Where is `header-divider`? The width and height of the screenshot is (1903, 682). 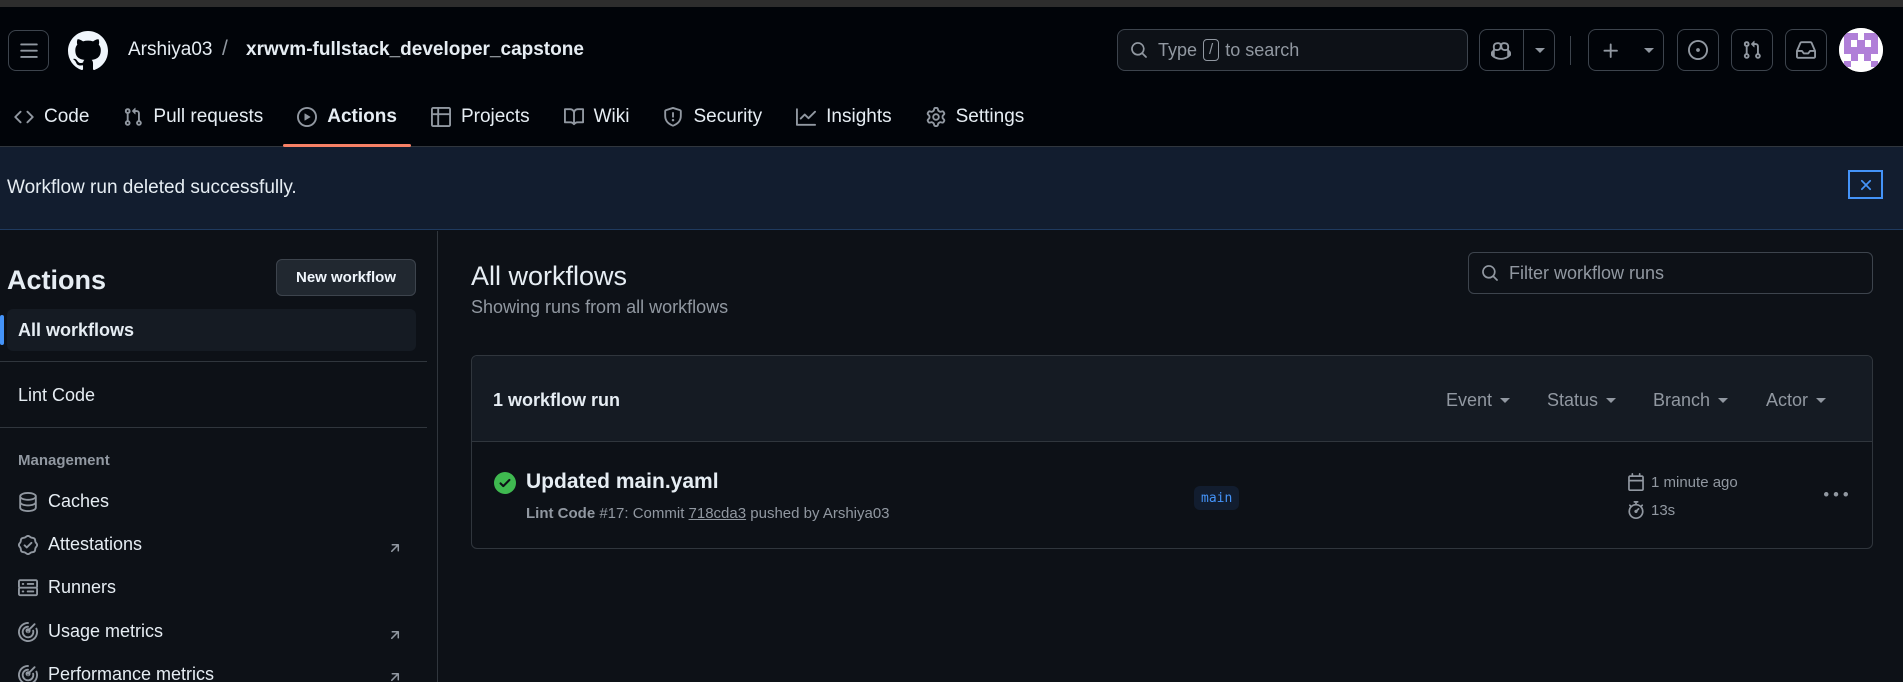
header-divider is located at coordinates (1570, 50).